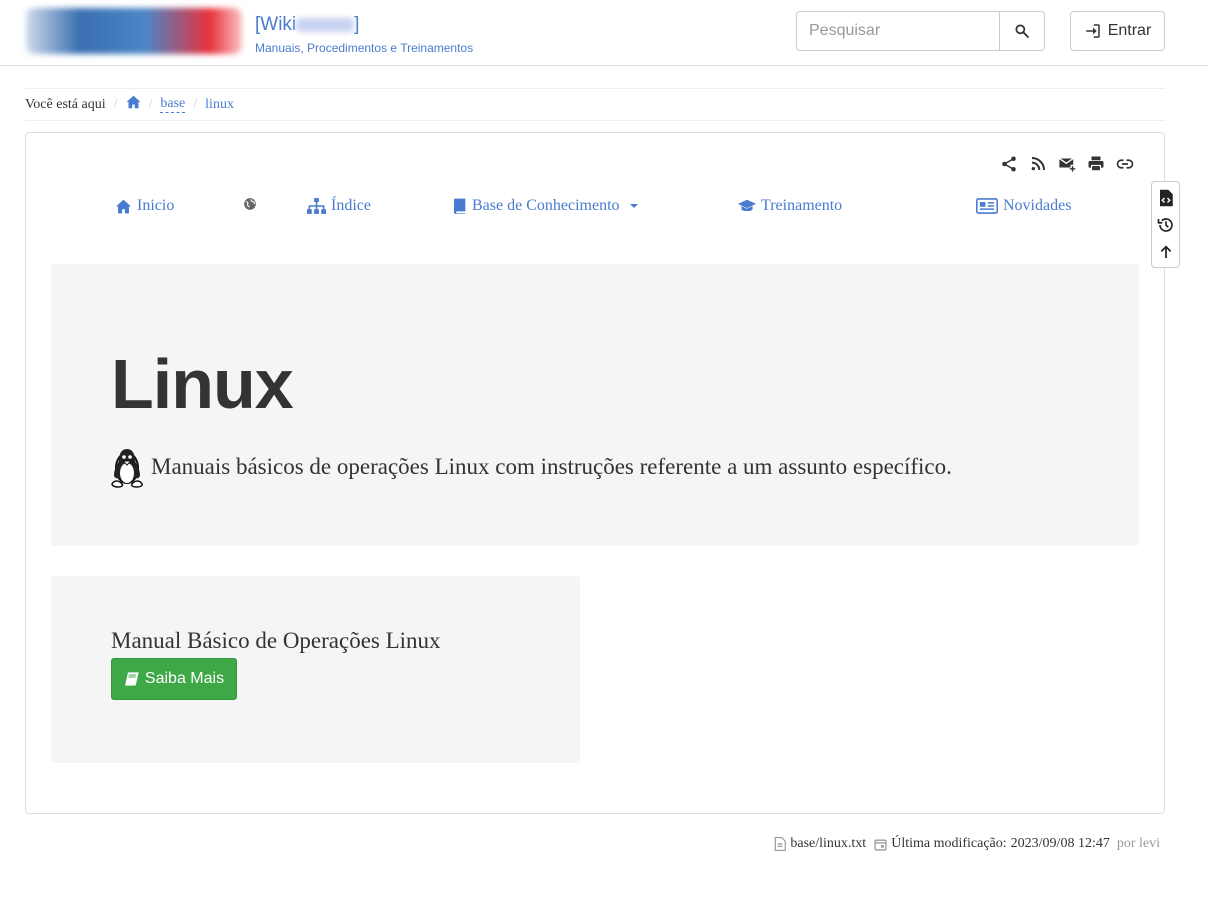 This screenshot has width=1208, height=903. I want to click on saiba-mais-label: Saiba Mais, so click(184, 678).